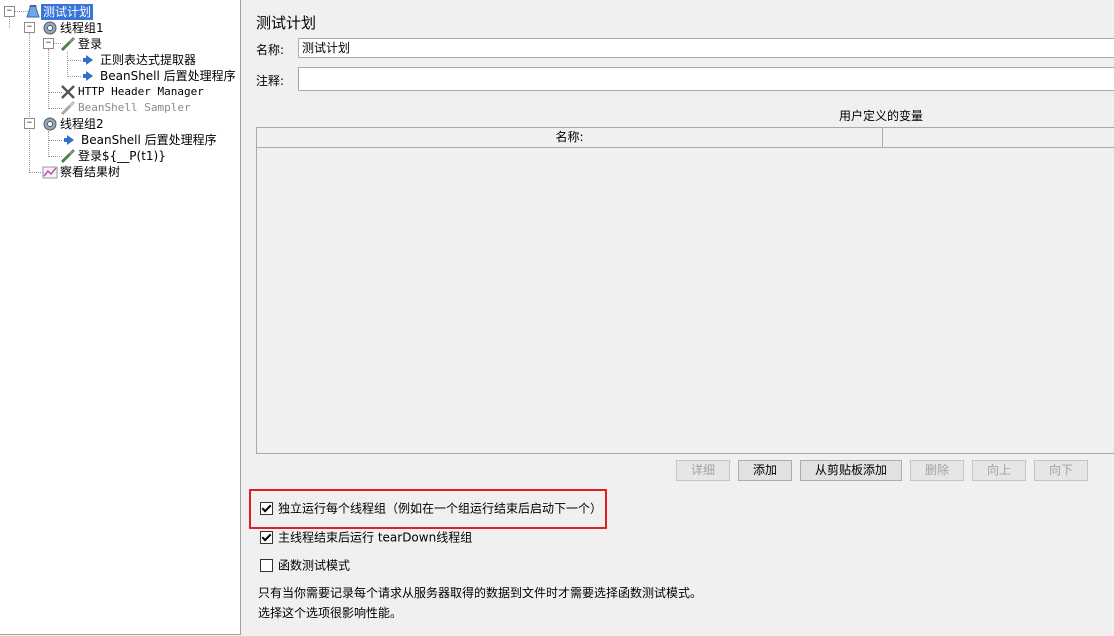  I want to click on run-groups-consecutively-checkbox: 独立运行每个线程组（例如在一个组运行结束后启动下一个）, so click(431, 508).